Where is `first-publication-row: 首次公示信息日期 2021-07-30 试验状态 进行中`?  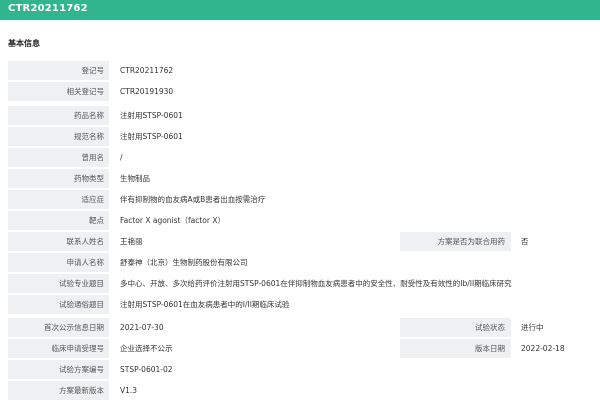 first-publication-row: 首次公示信息日期 2021-07-30 试验状态 进行中 is located at coordinates (300, 327).